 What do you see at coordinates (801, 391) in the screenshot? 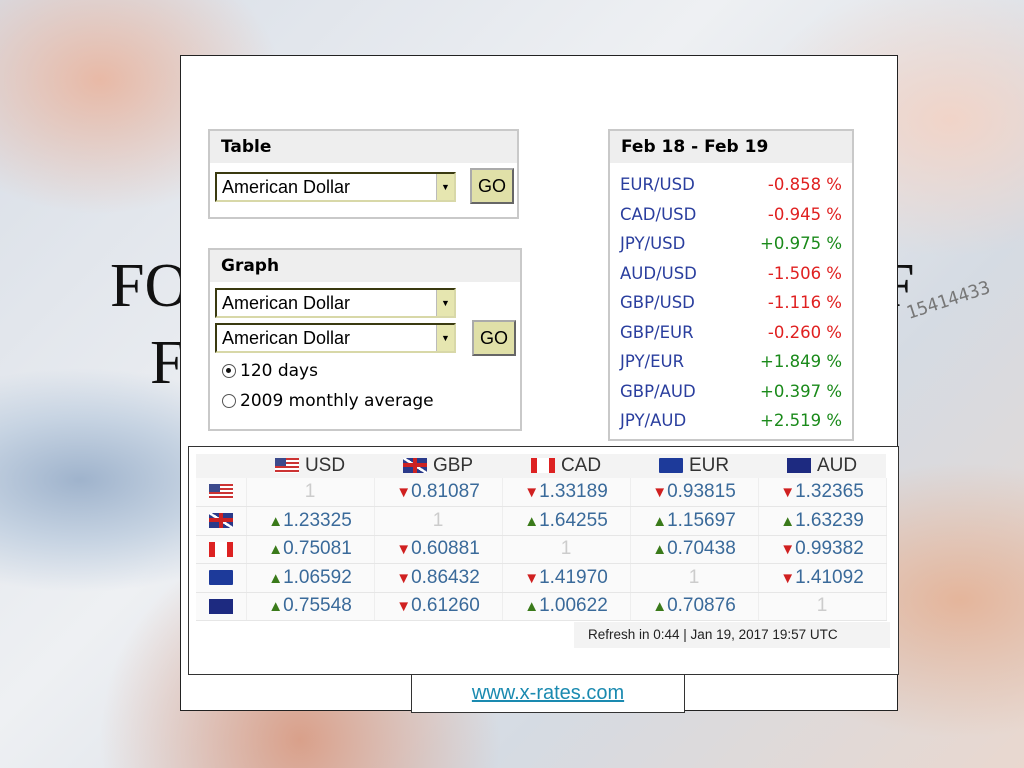
I see `change-percent: +0.397 %` at bounding box center [801, 391].